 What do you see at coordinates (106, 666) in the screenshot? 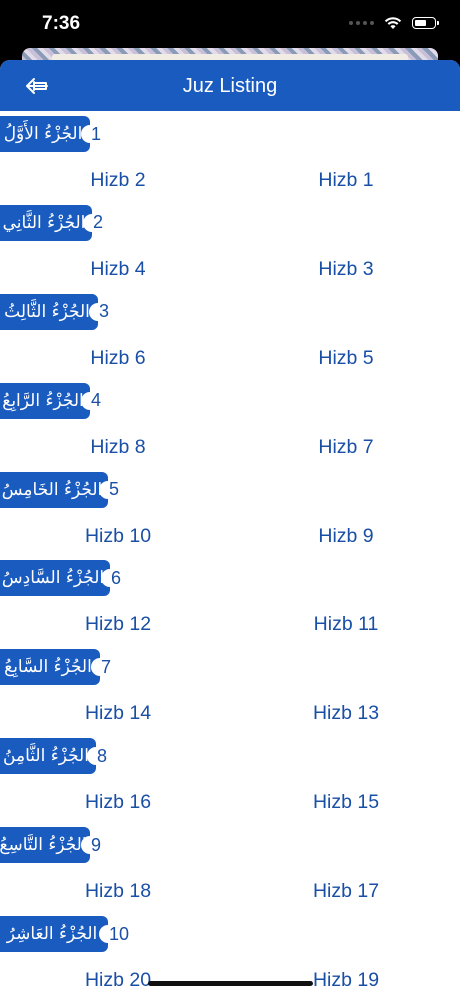
I see `juz-number: 7` at bounding box center [106, 666].